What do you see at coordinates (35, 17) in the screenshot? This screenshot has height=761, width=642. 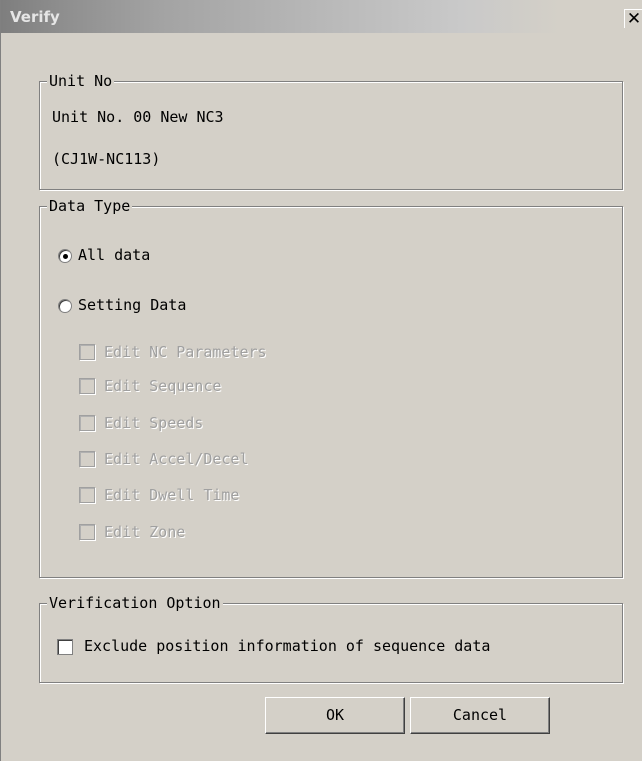 I see `window-title: Verify` at bounding box center [35, 17].